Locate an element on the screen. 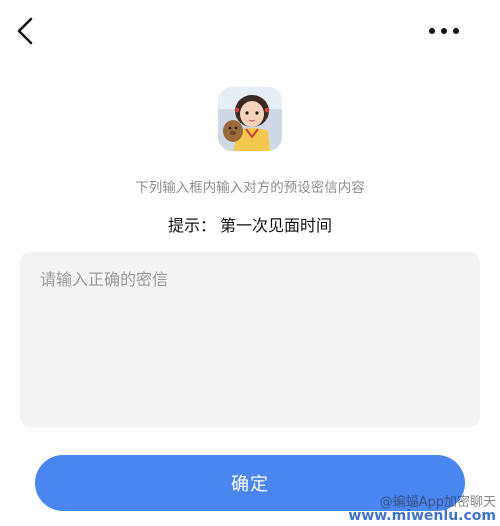  back-button is located at coordinates (25, 31).